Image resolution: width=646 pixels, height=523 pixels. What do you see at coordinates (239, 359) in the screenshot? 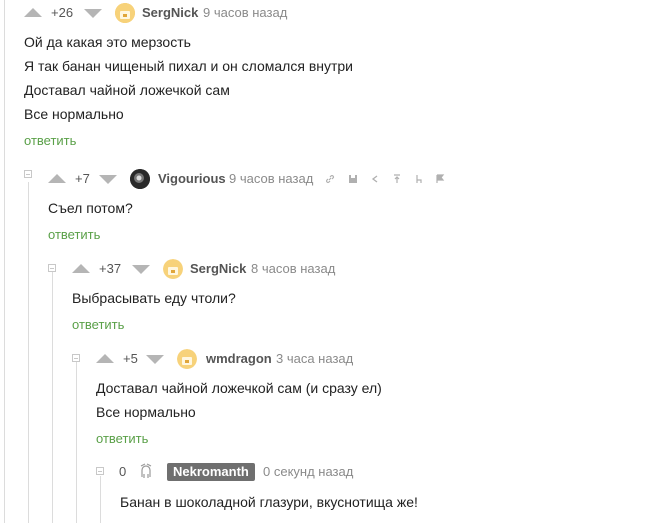
I see `author-name: wmdragon` at bounding box center [239, 359].